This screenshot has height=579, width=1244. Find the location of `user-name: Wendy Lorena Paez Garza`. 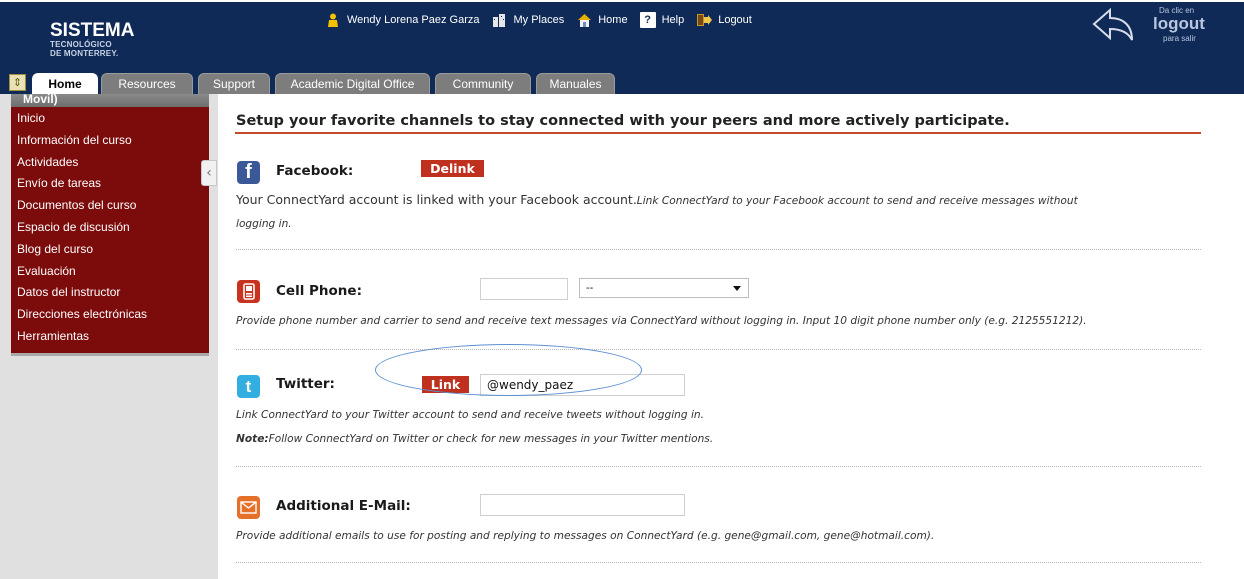

user-name: Wendy Lorena Paez Garza is located at coordinates (413, 20).